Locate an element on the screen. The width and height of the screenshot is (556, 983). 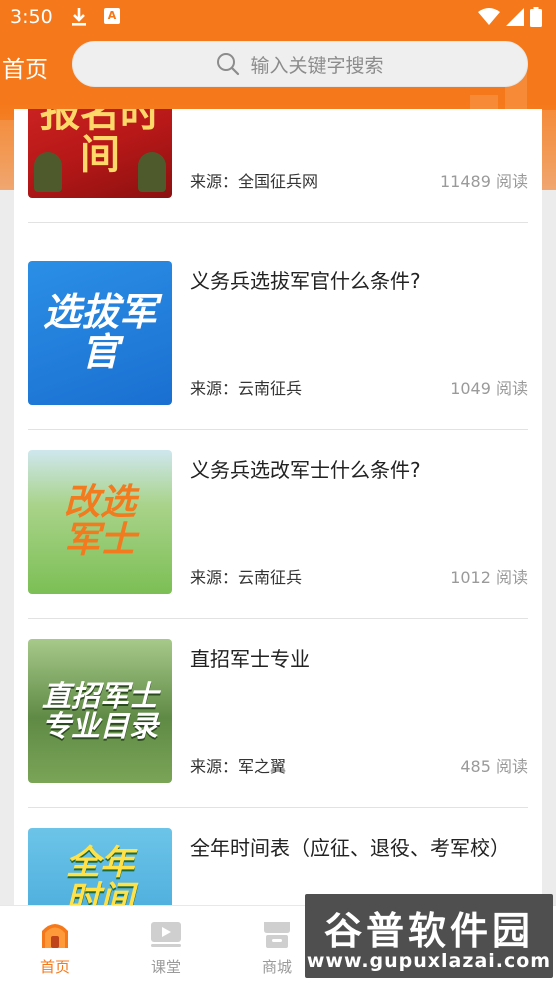
watermark: 谷普软件园 www.gupuxlazai.com is located at coordinates (429, 936).